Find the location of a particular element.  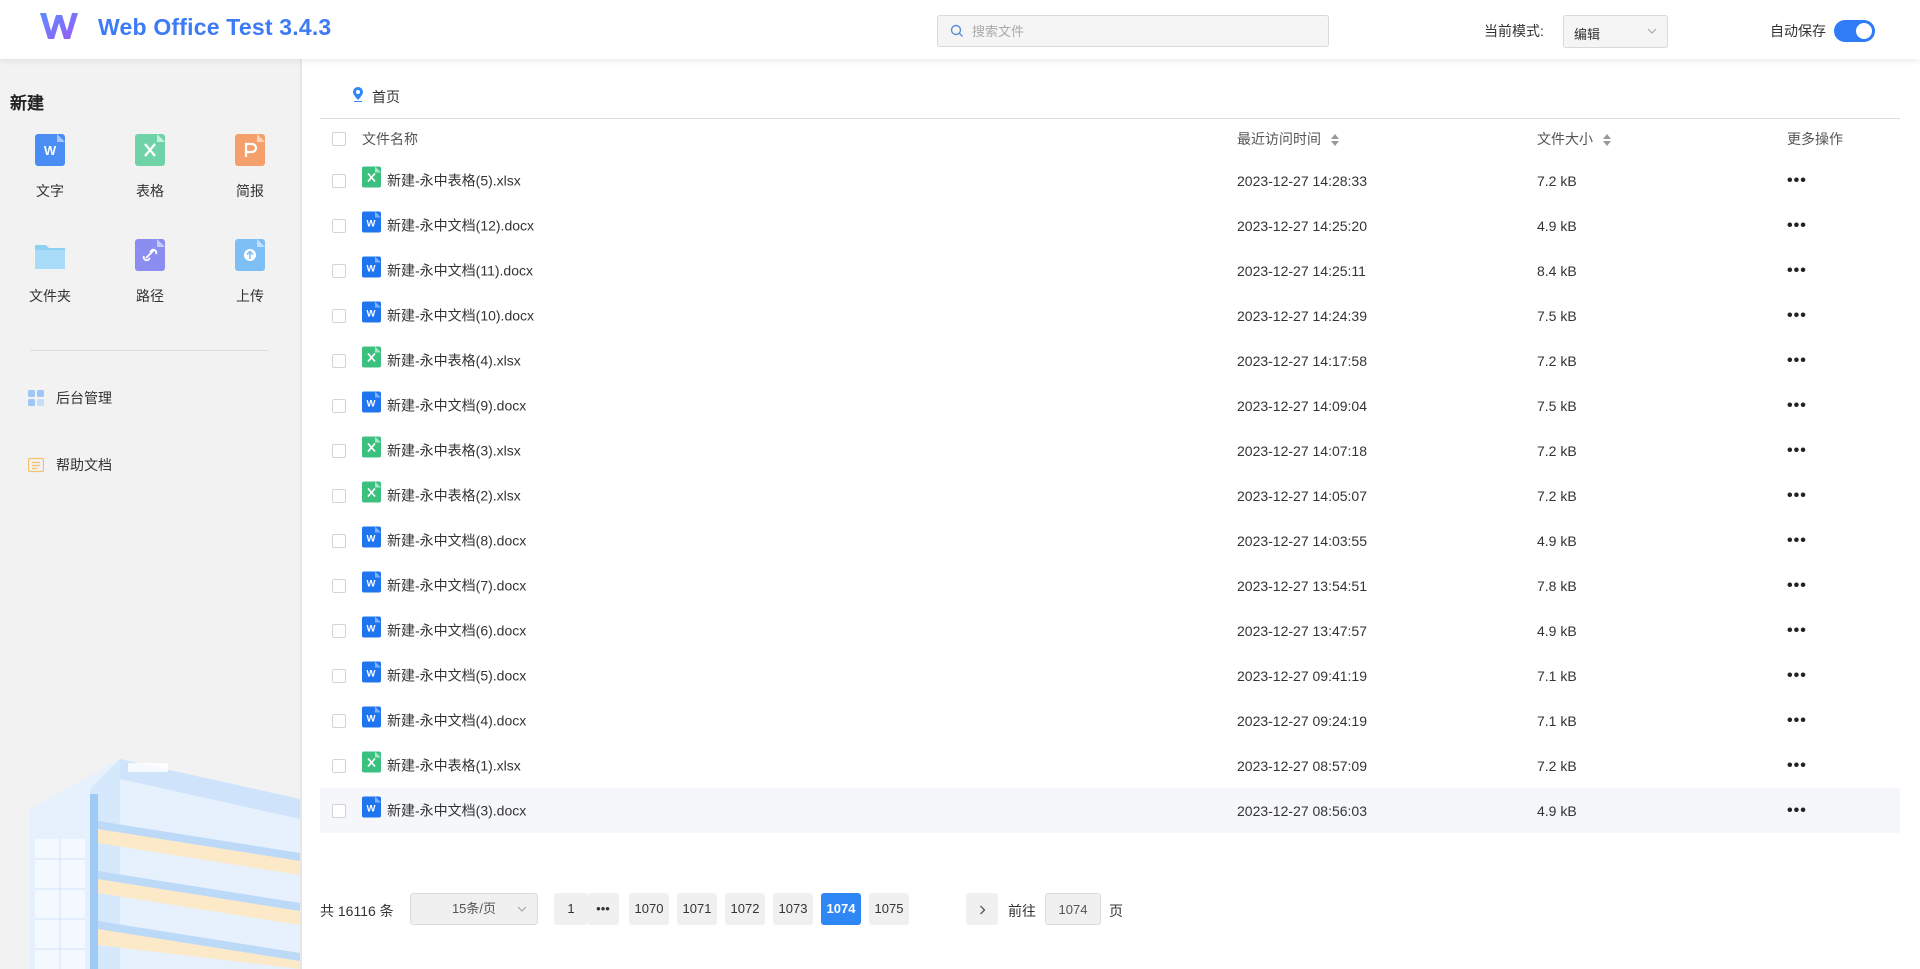

new-folder-button: 文件夹 is located at coordinates (50, 279).